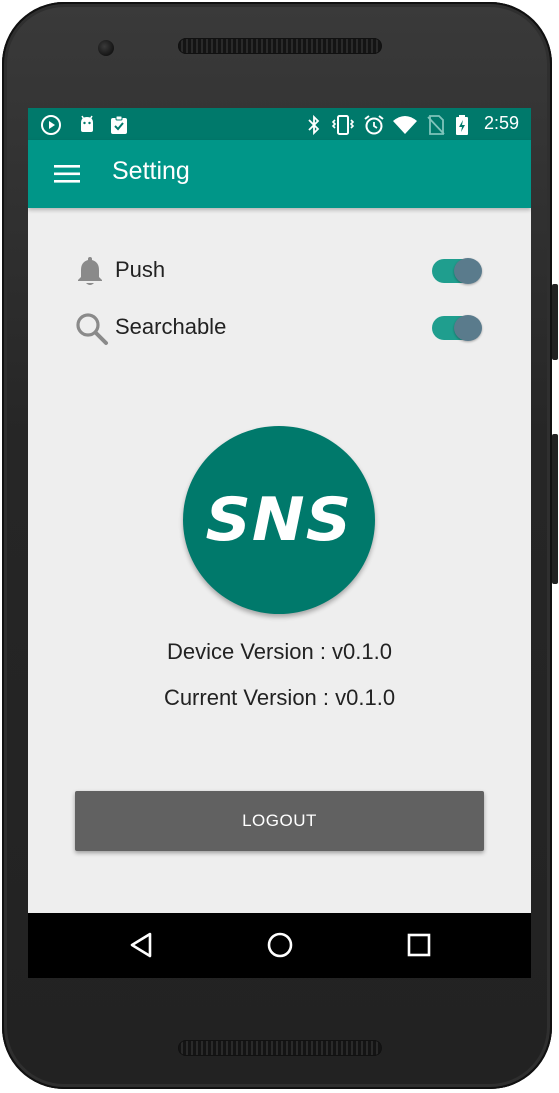 The height and width of the screenshot is (1093, 559). Describe the element at coordinates (67, 174) in the screenshot. I see `hamburger-menu-icon` at that location.